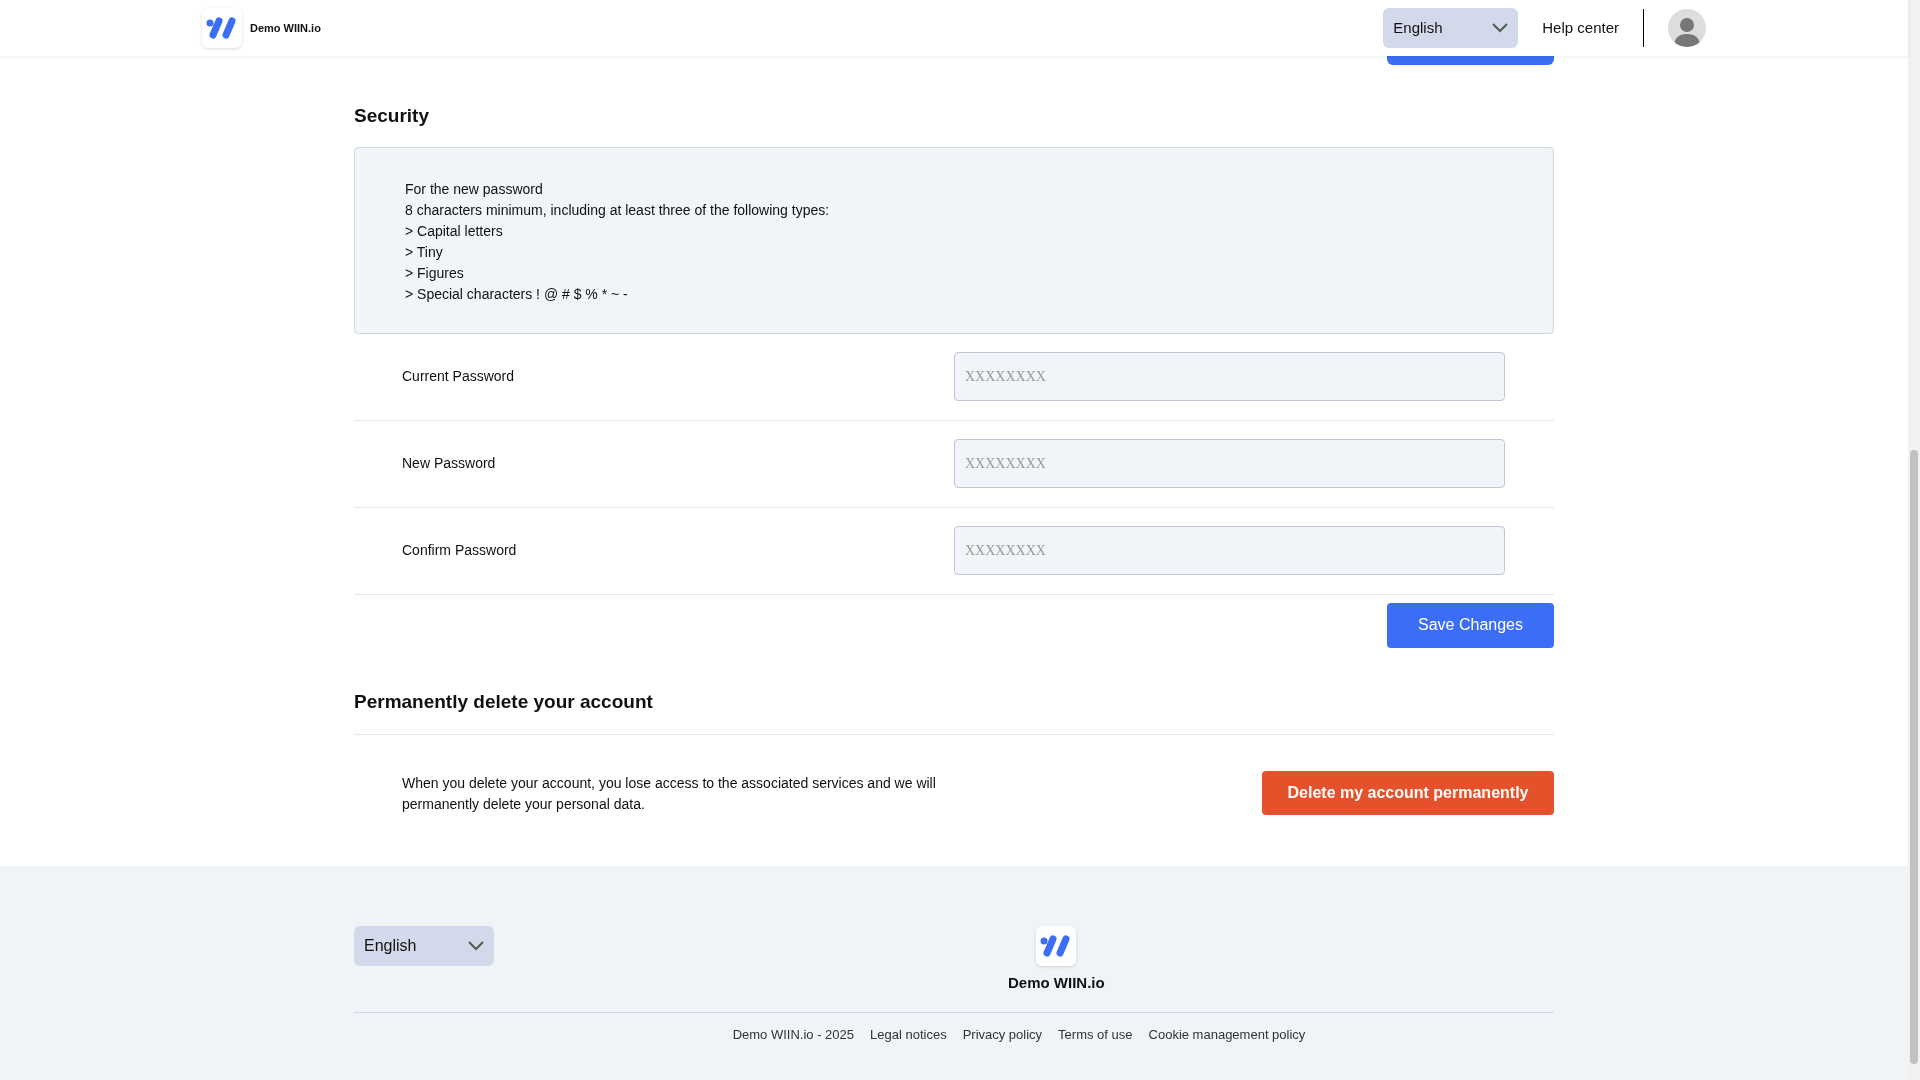 This screenshot has width=1920, height=1080. What do you see at coordinates (460, 550) in the screenshot?
I see `field-label: Confirm Password` at bounding box center [460, 550].